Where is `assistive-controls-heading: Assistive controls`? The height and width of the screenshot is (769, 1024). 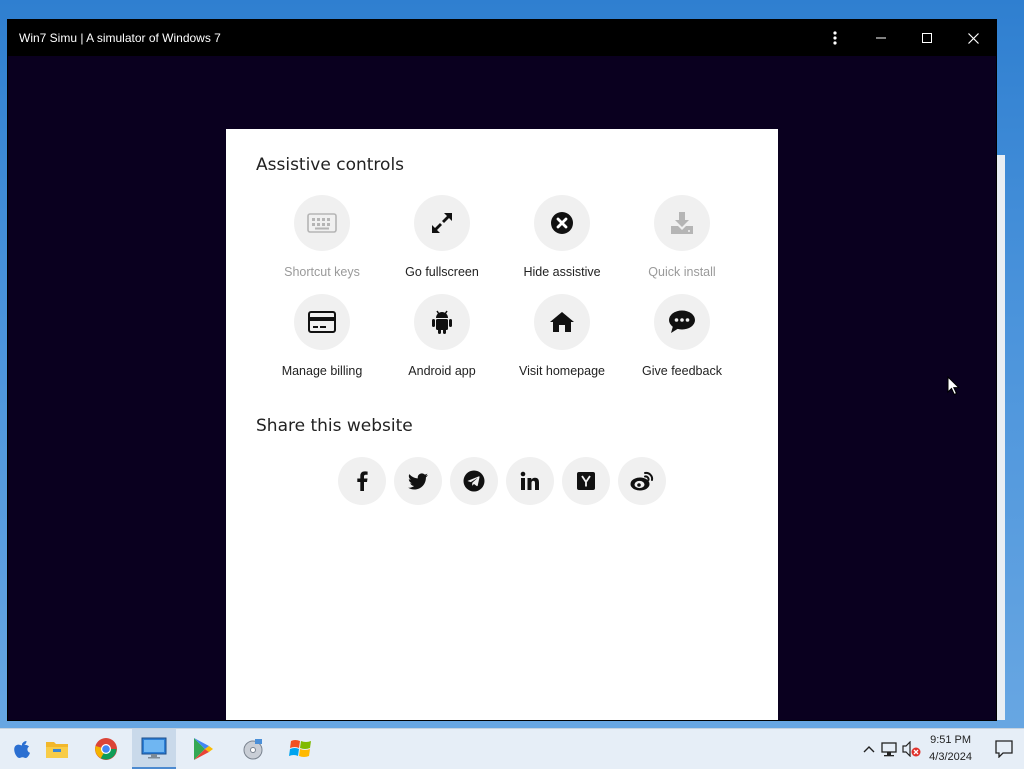 assistive-controls-heading: Assistive controls is located at coordinates (330, 165).